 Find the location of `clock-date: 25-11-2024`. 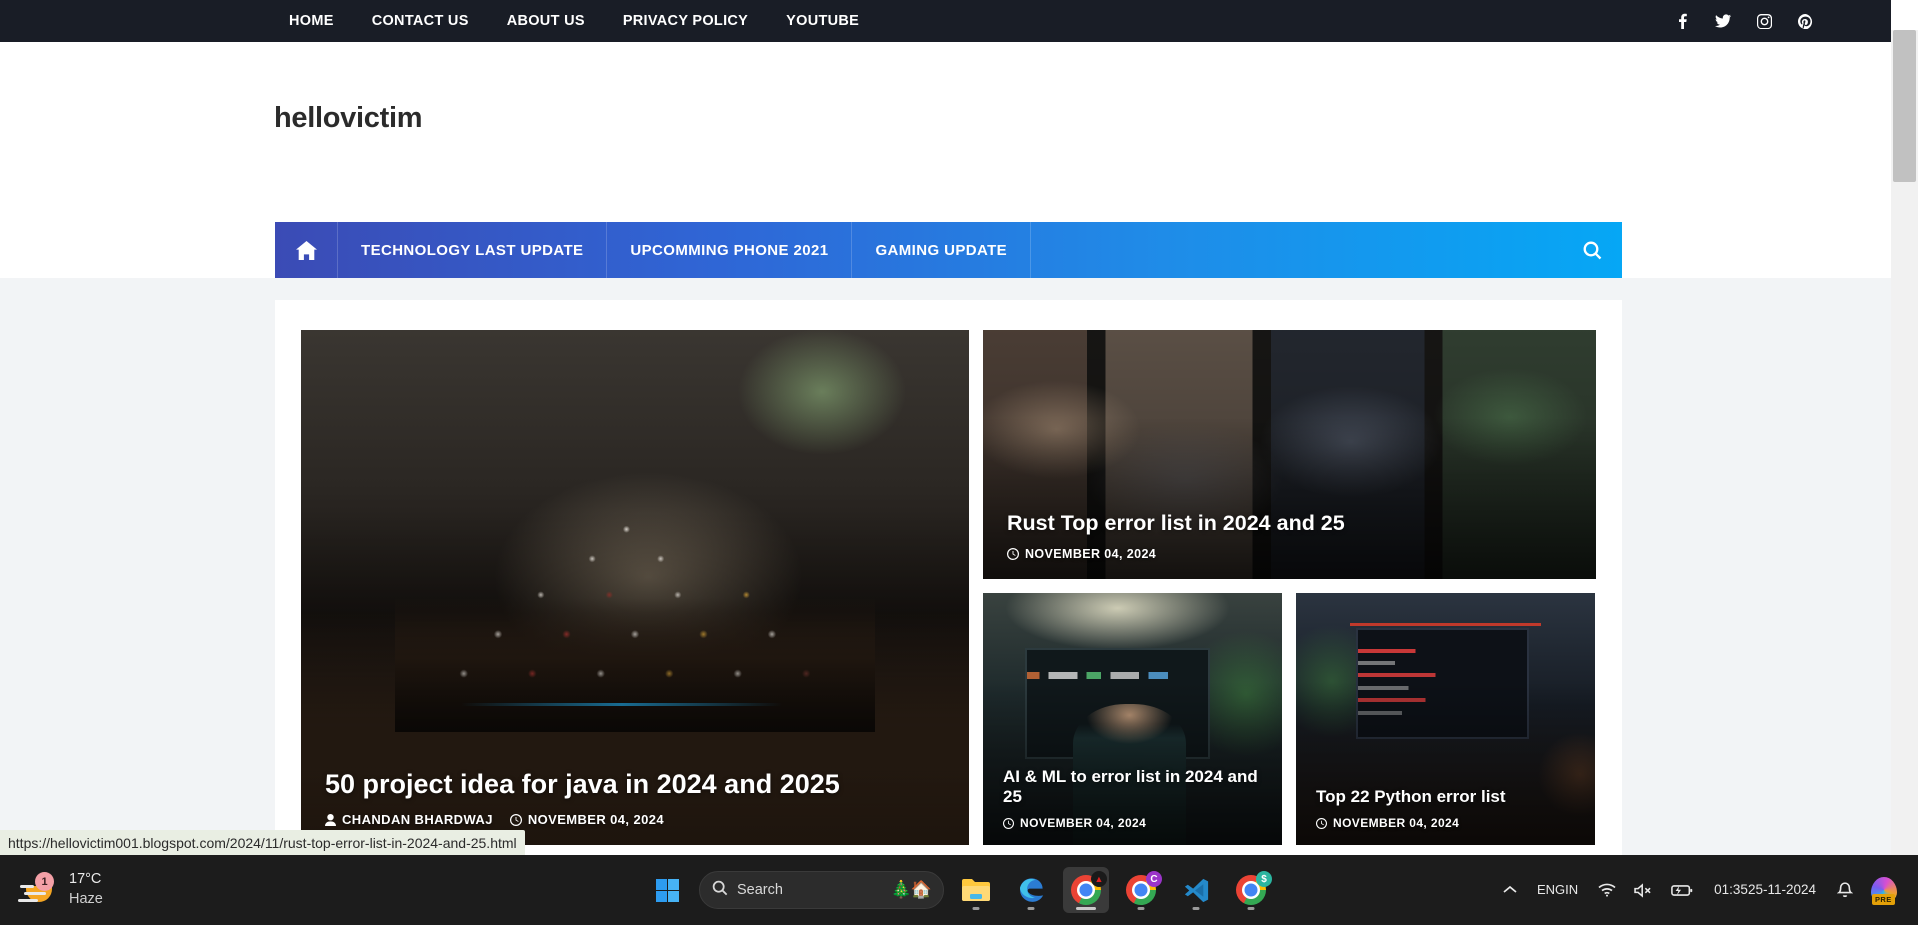

clock-date: 25-11-2024 is located at coordinates (1781, 889).